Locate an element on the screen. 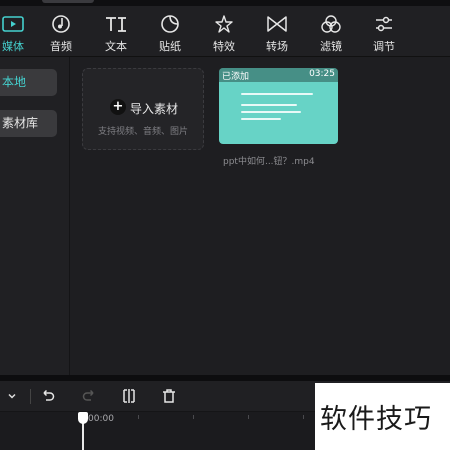 This screenshot has width=450, height=450. music-icon is located at coordinates (61, 24).